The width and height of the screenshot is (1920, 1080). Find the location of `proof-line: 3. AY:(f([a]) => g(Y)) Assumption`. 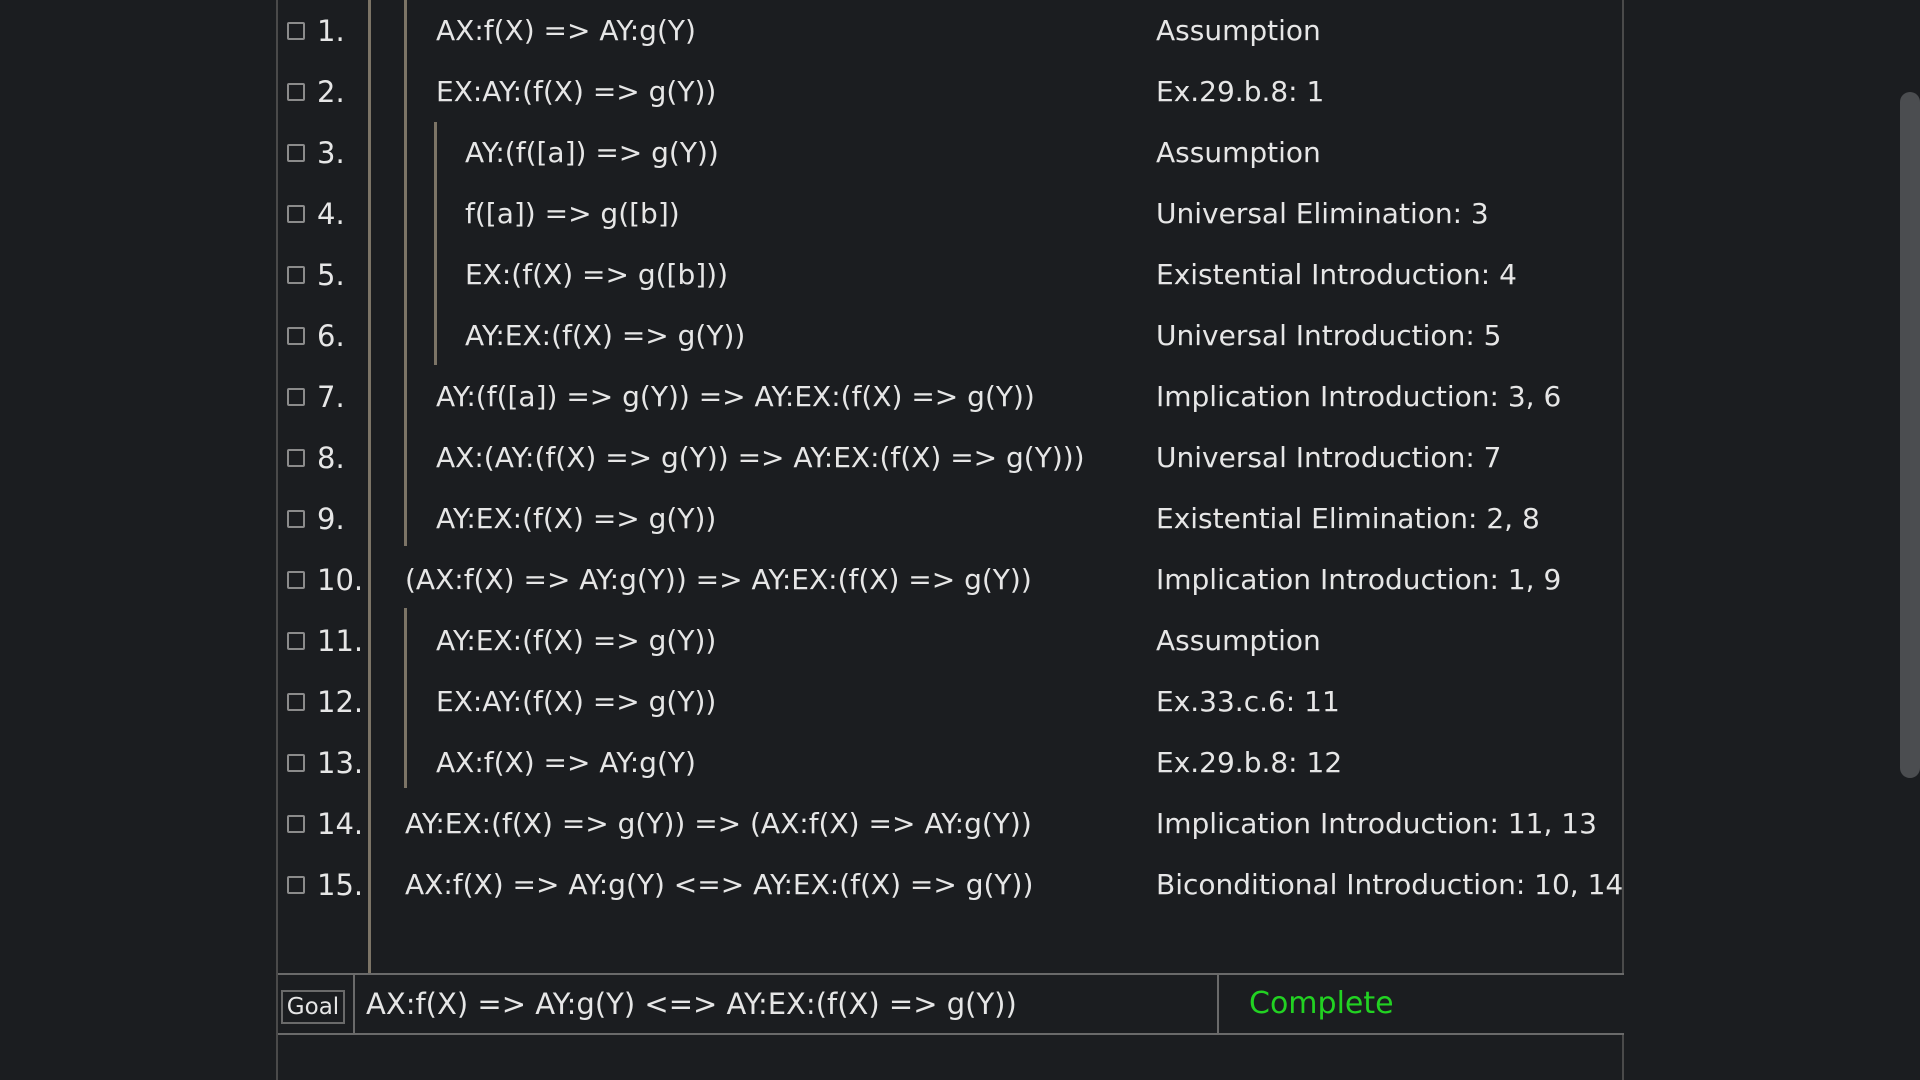

proof-line: 3. AY:(f([a]) => g(Y)) Assumption is located at coordinates (951, 152).